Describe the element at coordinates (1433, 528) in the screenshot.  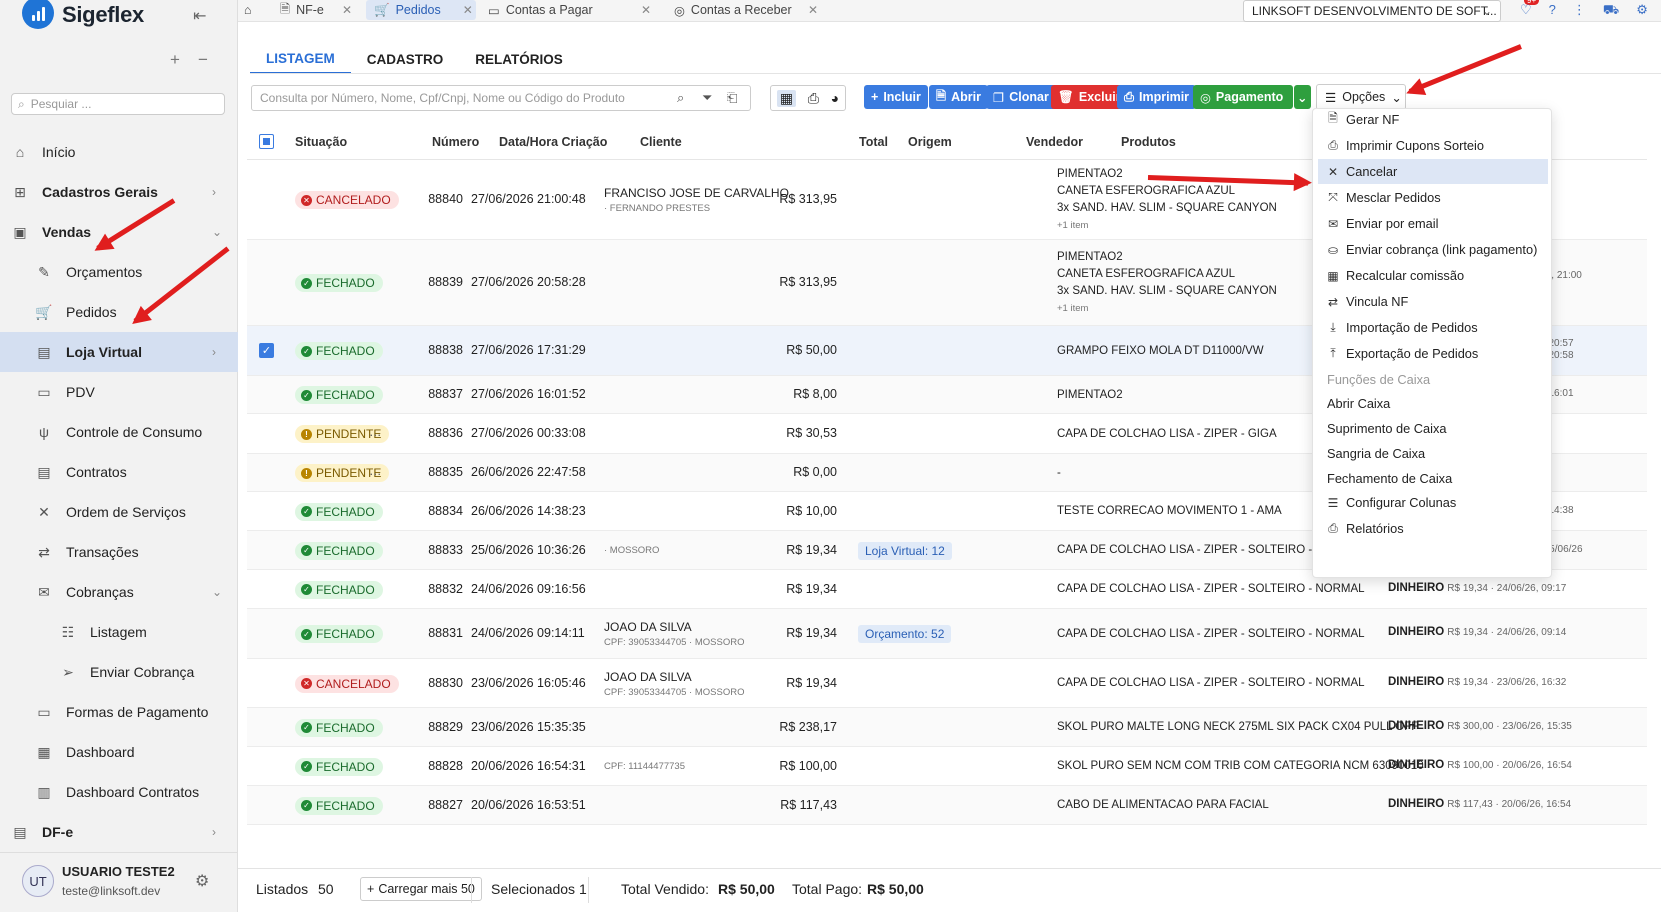
I see `menu-item-relatorios: ⎙ Relatórios` at that location.